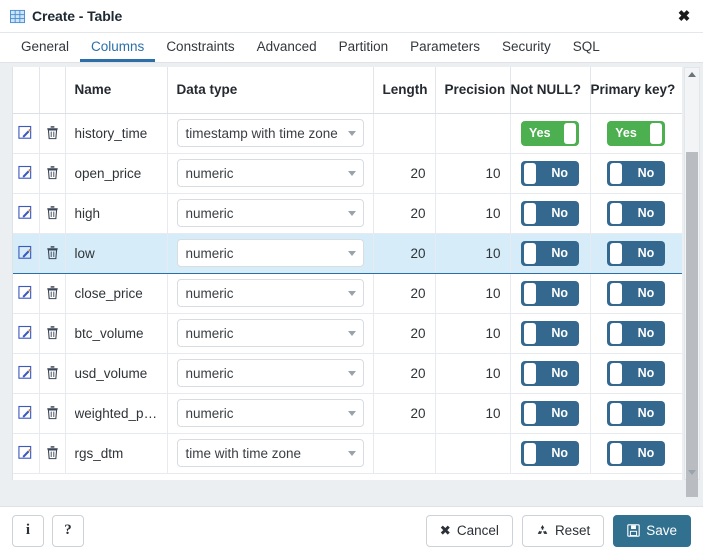  Describe the element at coordinates (270, 90) in the screenshot. I see `header-data-type: Data type` at that location.